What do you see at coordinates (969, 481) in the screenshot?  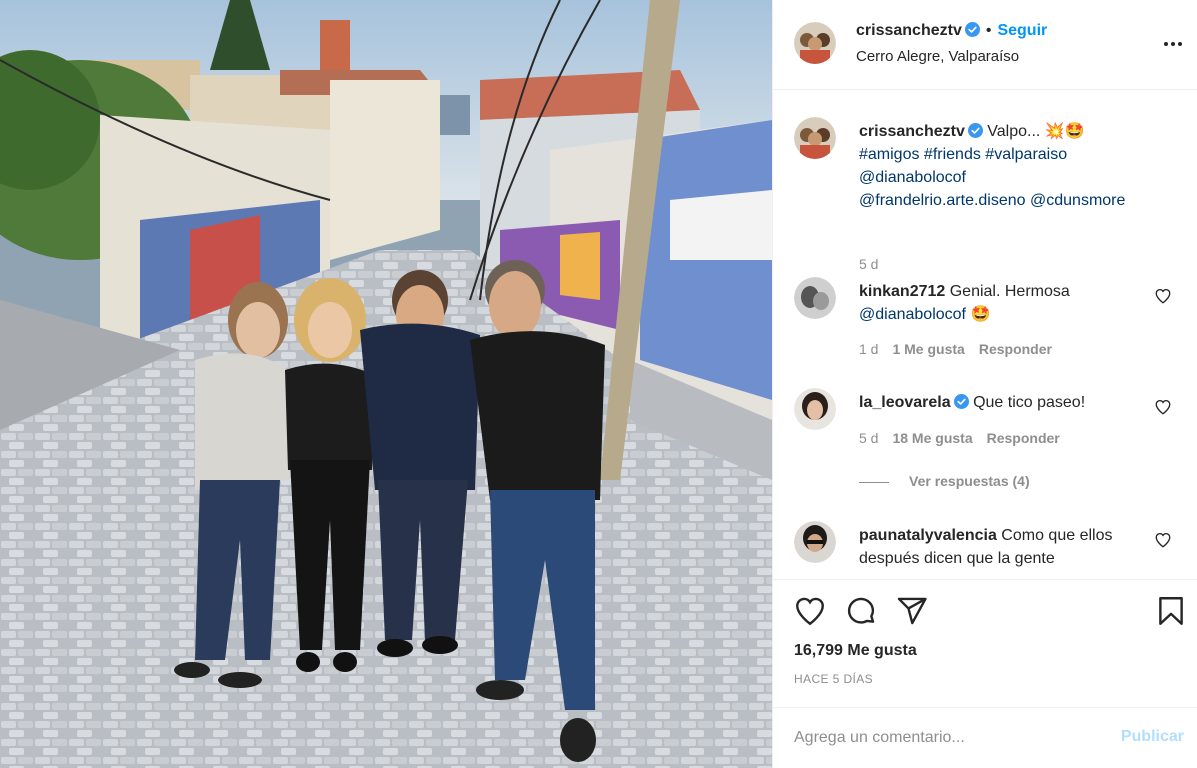 I see `view-replies-label: Ver respuestas (4)` at bounding box center [969, 481].